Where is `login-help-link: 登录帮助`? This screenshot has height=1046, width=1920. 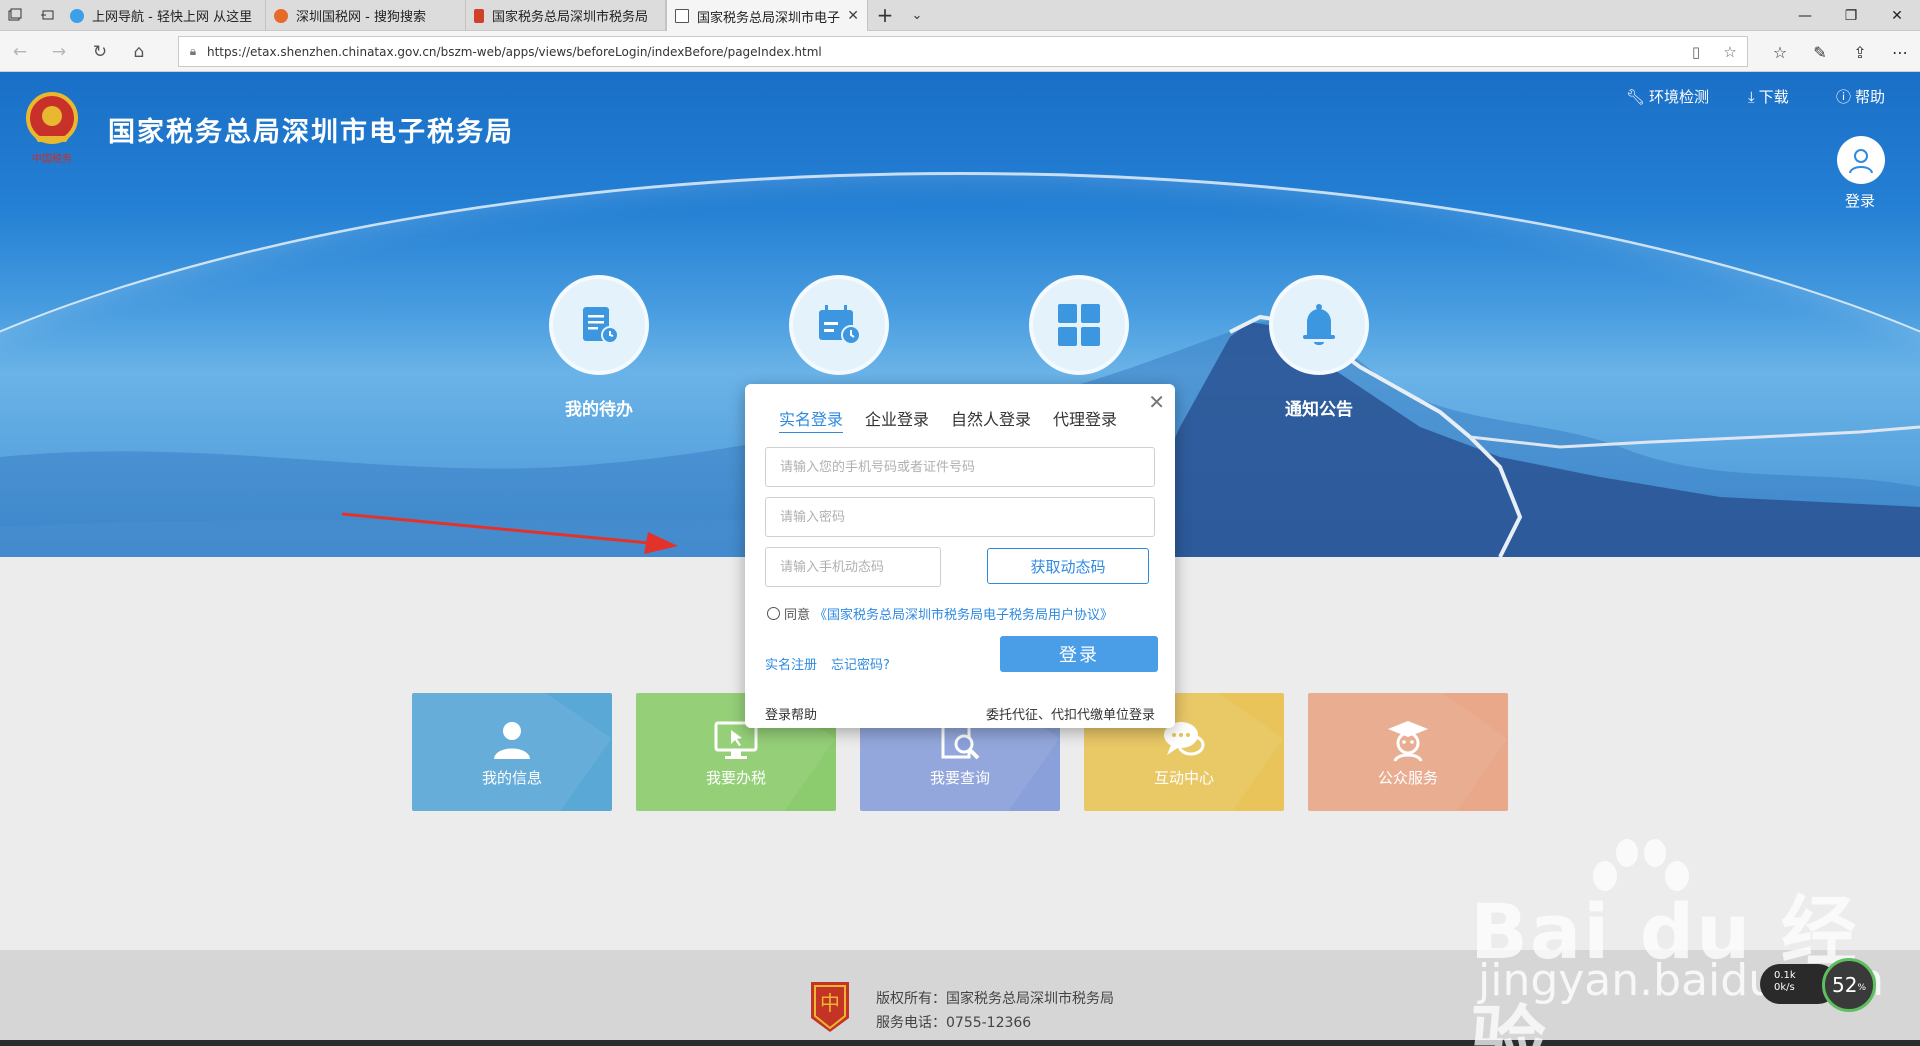 login-help-link: 登录帮助 is located at coordinates (791, 713).